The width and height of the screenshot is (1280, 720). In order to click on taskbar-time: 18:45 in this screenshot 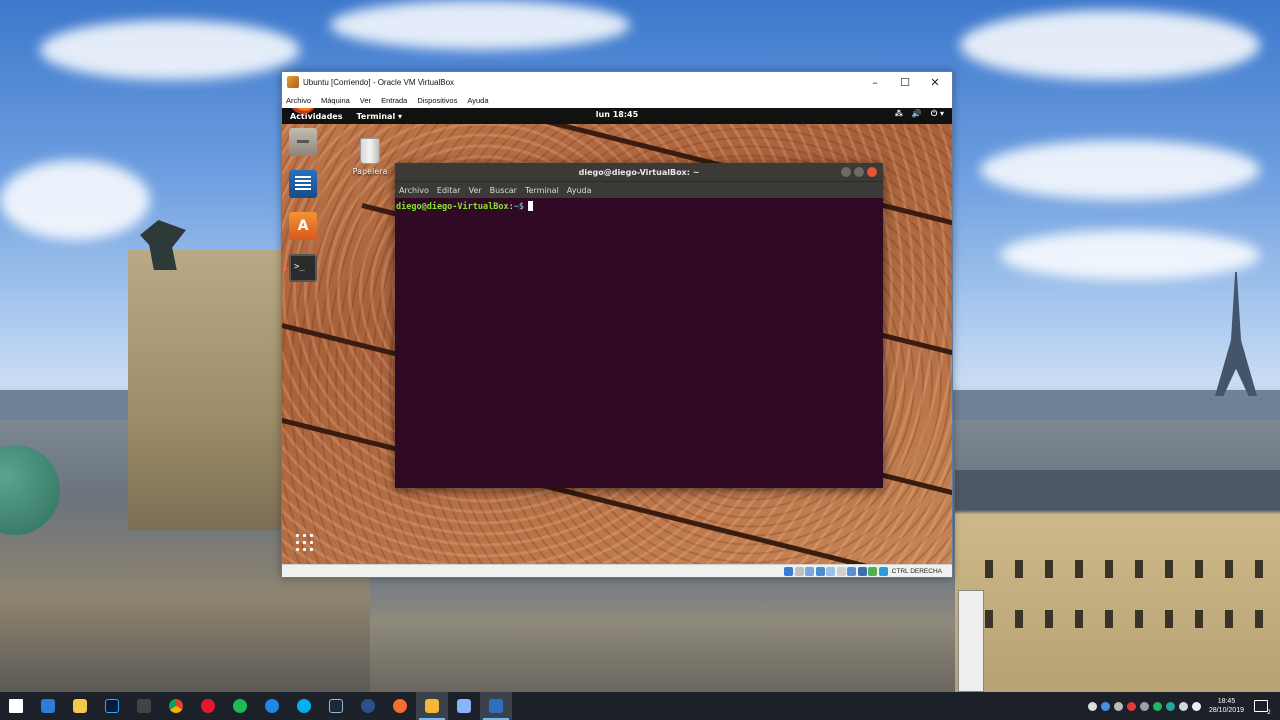, I will do `click(1226, 701)`.